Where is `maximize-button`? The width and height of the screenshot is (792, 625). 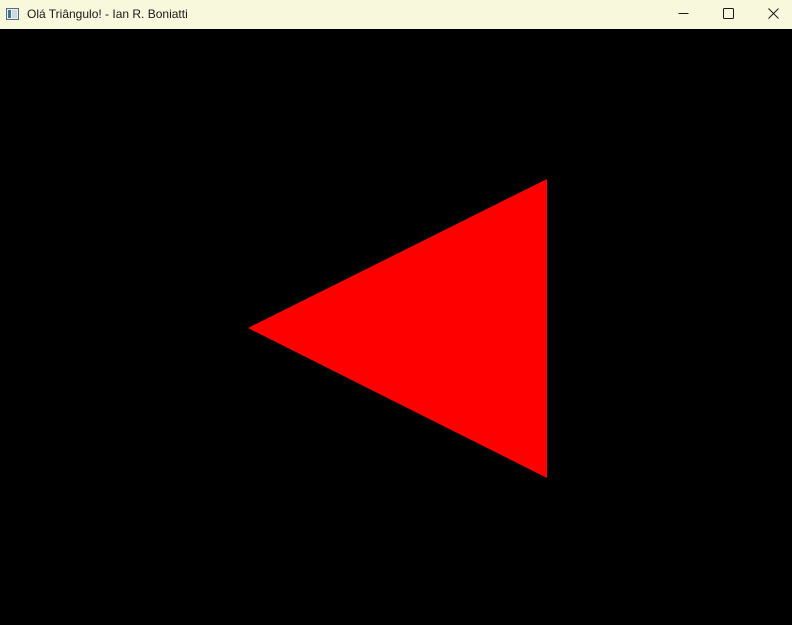
maximize-button is located at coordinates (728, 14).